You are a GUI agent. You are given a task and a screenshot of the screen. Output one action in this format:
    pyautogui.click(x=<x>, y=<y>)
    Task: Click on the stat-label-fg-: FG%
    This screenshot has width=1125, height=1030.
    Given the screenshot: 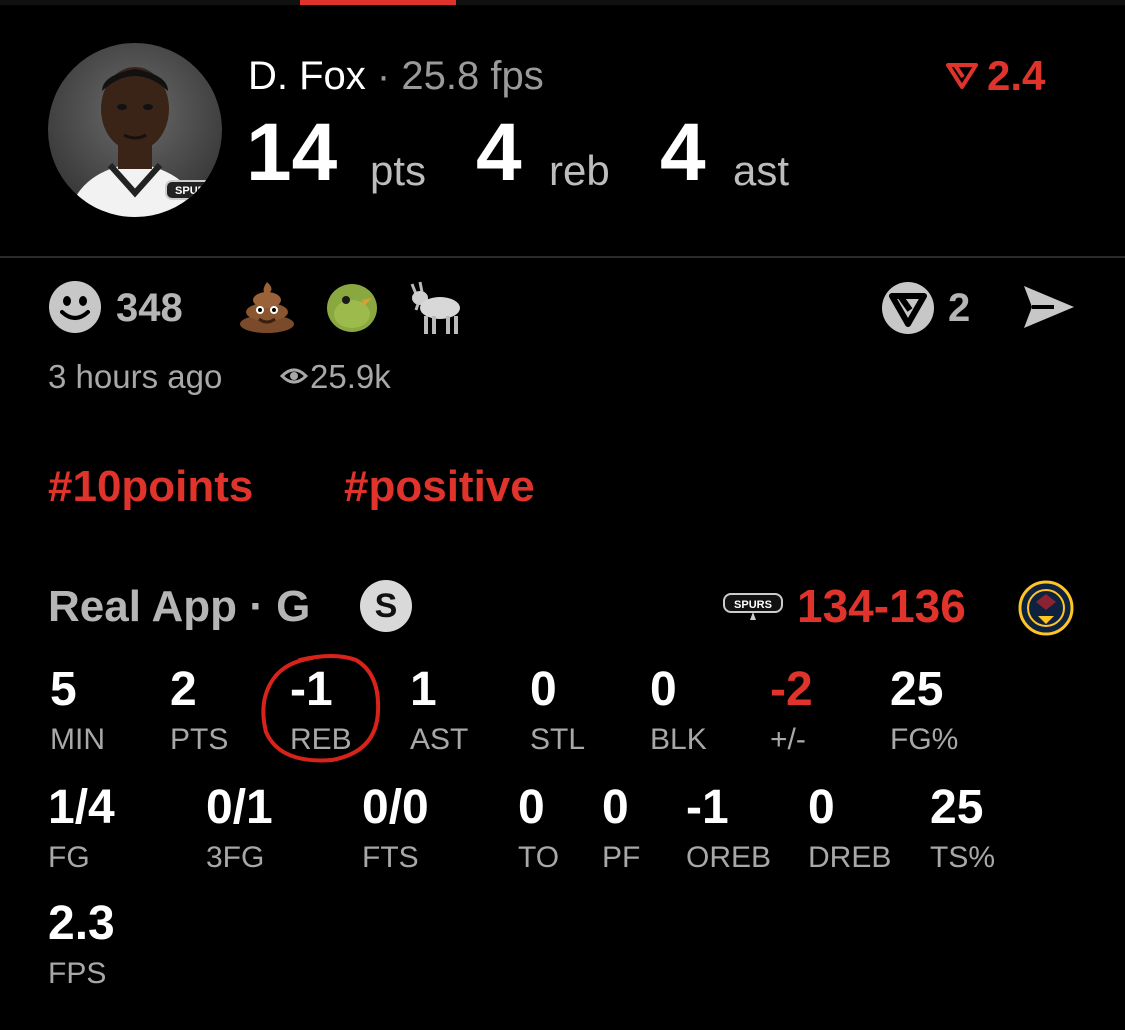 What is the action you would take?
    pyautogui.click(x=924, y=739)
    